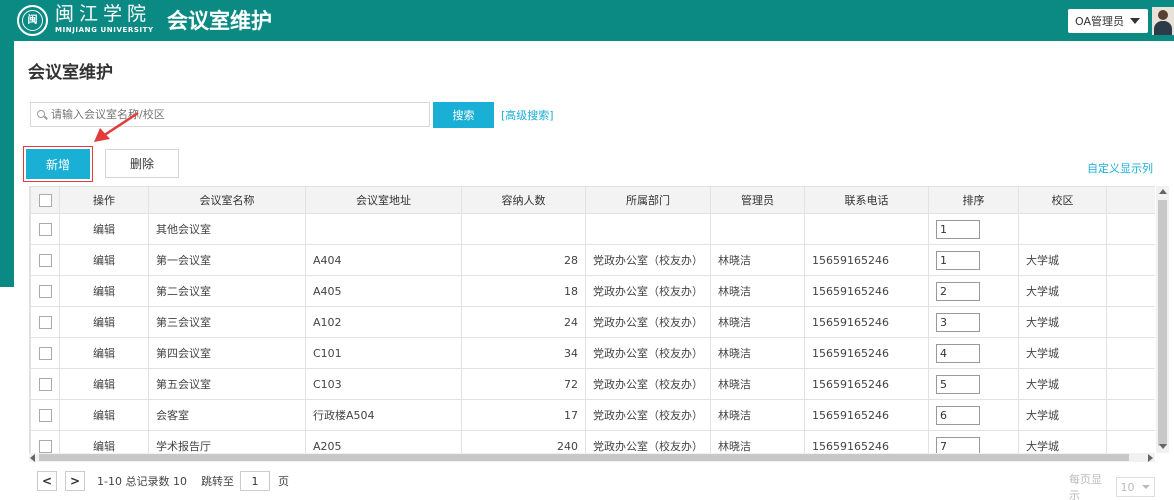 Image resolution: width=1174 pixels, height=500 pixels. What do you see at coordinates (1108, 21) in the screenshot?
I see `user-menu-button: OA管理员` at bounding box center [1108, 21].